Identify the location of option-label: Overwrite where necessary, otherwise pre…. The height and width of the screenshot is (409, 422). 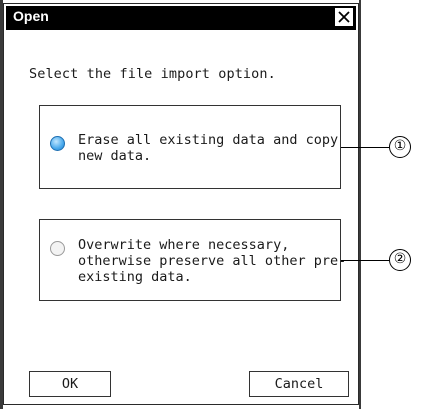
(212, 261).